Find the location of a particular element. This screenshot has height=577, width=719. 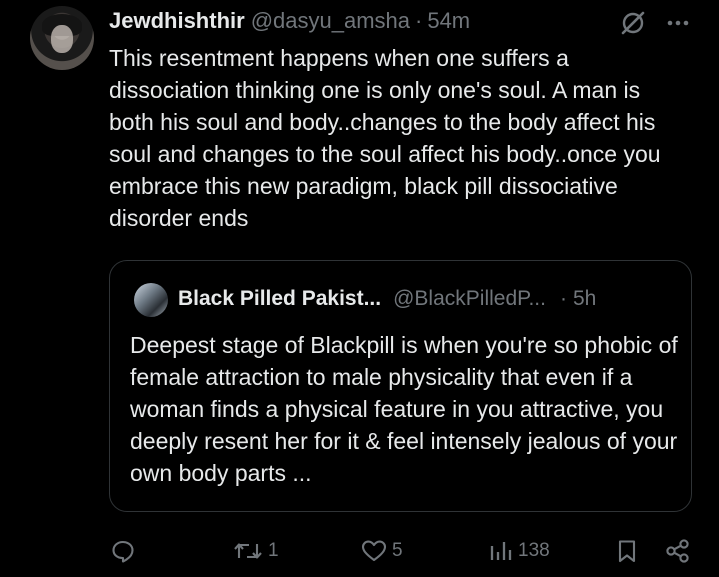

quoted-author-avatar is located at coordinates (151, 300).